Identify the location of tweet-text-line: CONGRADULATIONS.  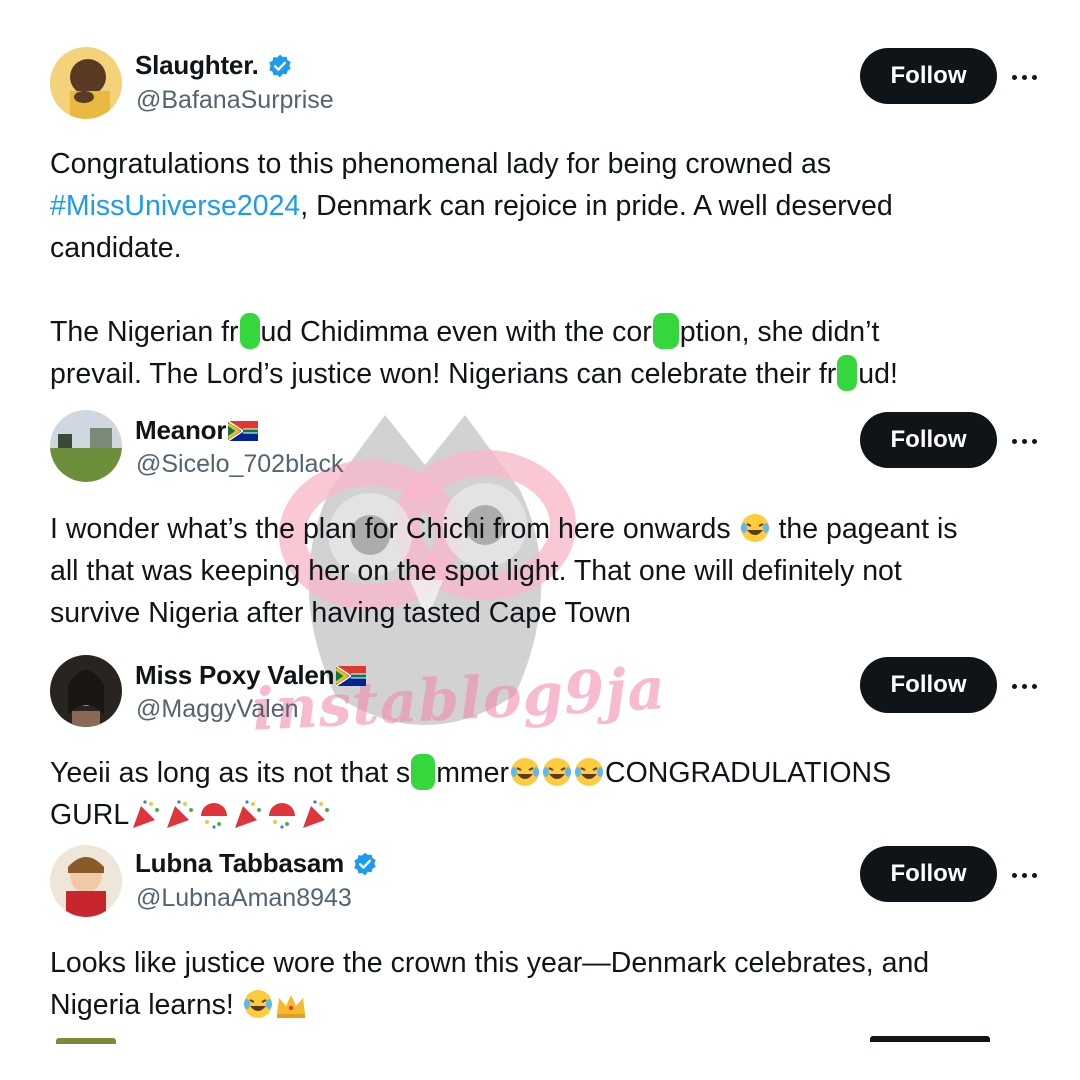
(748, 773).